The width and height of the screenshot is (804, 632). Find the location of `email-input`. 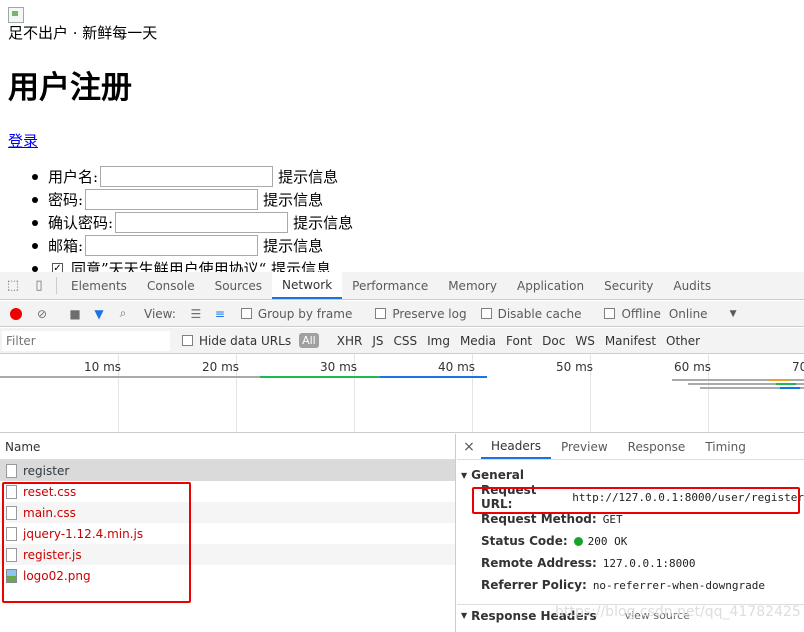

email-input is located at coordinates (172, 245).